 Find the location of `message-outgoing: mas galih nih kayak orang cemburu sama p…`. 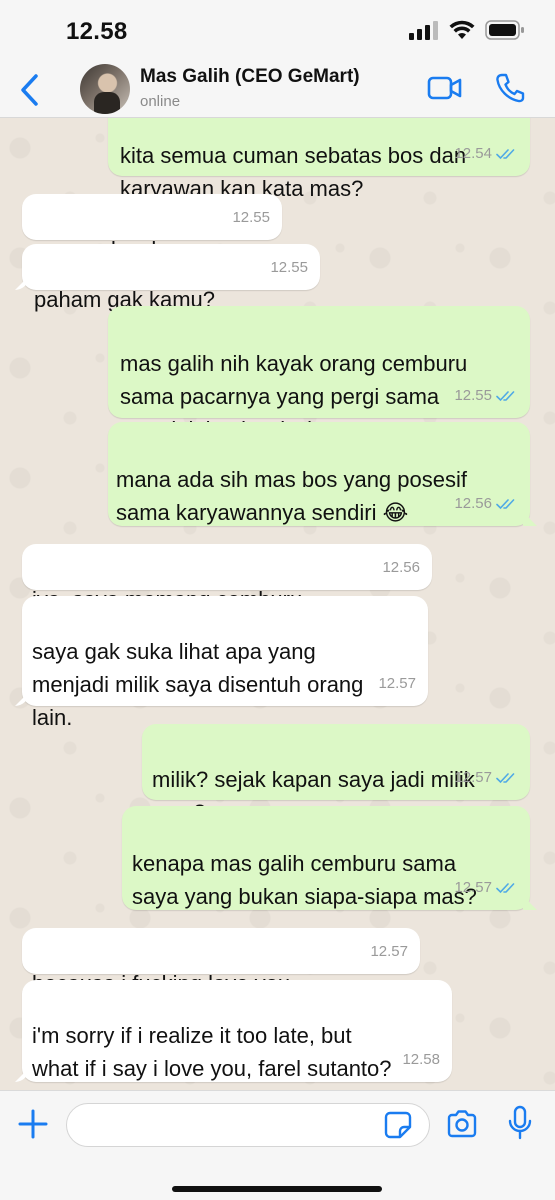

message-outgoing: mas galih nih kayak orang cemburu sama p… is located at coordinates (319, 374).